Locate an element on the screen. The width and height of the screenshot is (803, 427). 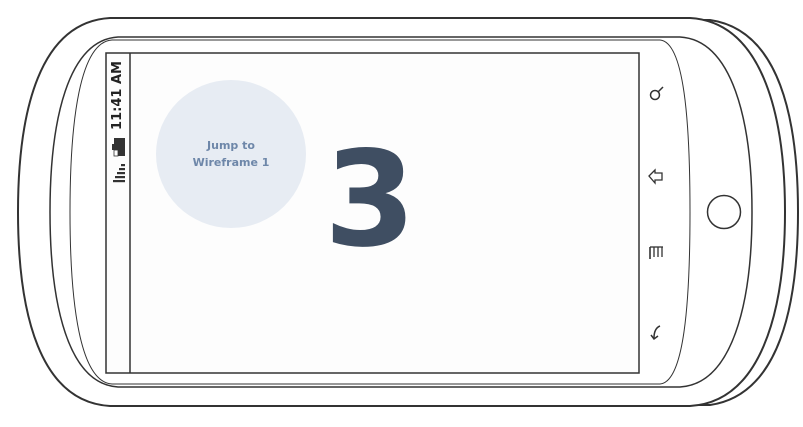
battery-icon is located at coordinates (118, 147).